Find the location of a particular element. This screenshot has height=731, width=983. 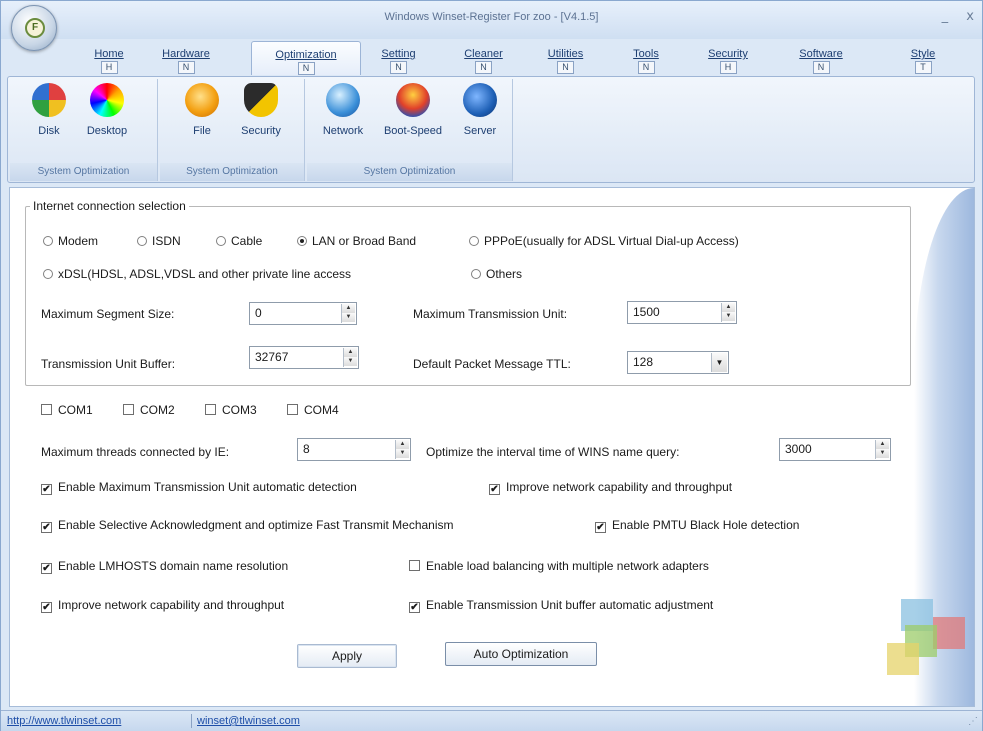

com2-checkbox: COM2 is located at coordinates (149, 410).